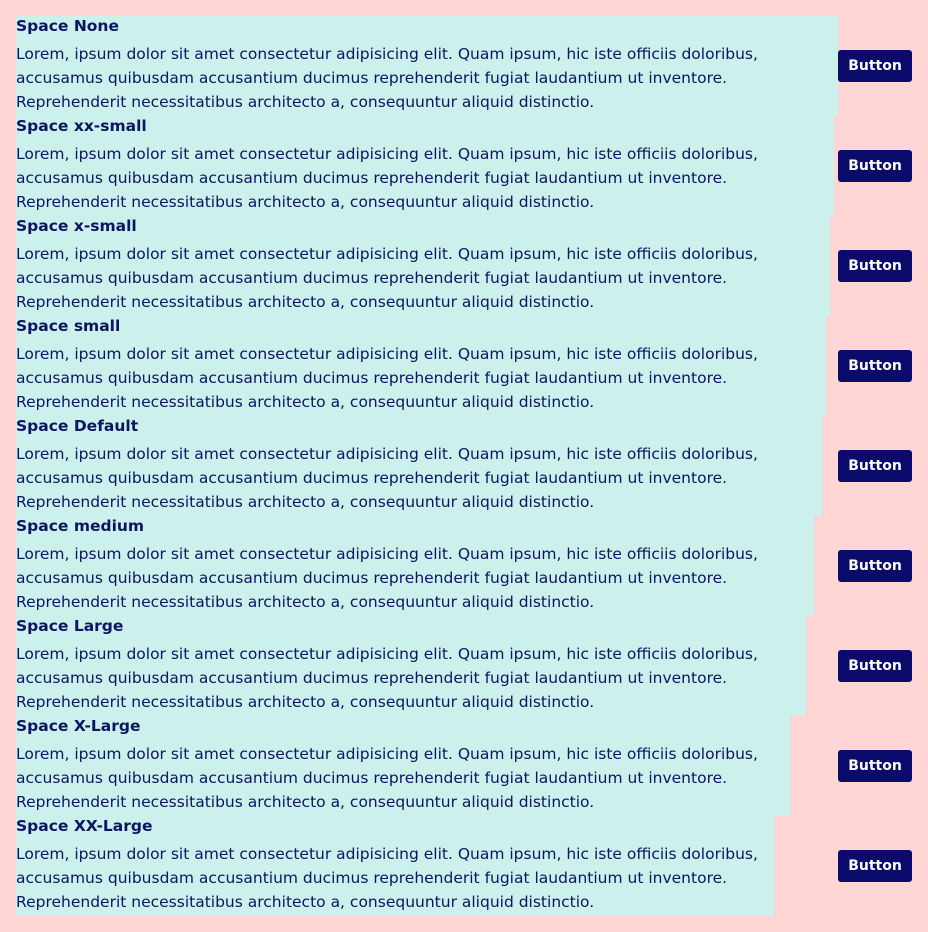 This screenshot has height=932, width=928. What do you see at coordinates (77, 426) in the screenshot?
I see `row-title: Space Default` at bounding box center [77, 426].